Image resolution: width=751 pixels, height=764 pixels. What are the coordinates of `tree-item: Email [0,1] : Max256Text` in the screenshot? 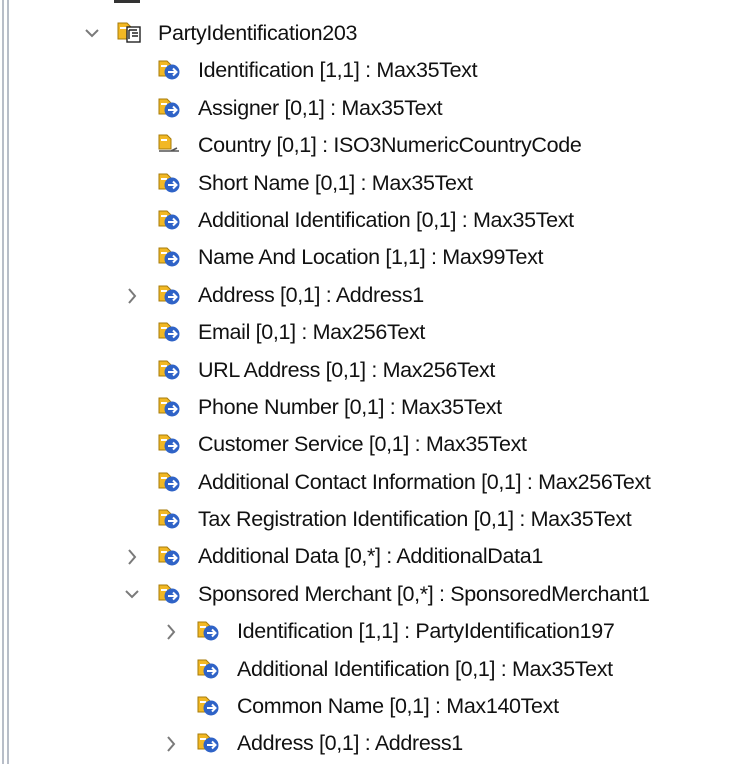 It's located at (375, 332).